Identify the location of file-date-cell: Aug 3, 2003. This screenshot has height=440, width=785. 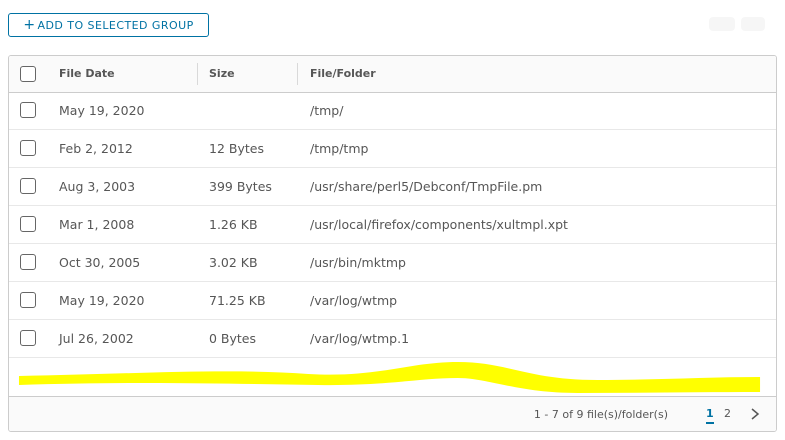
(97, 186).